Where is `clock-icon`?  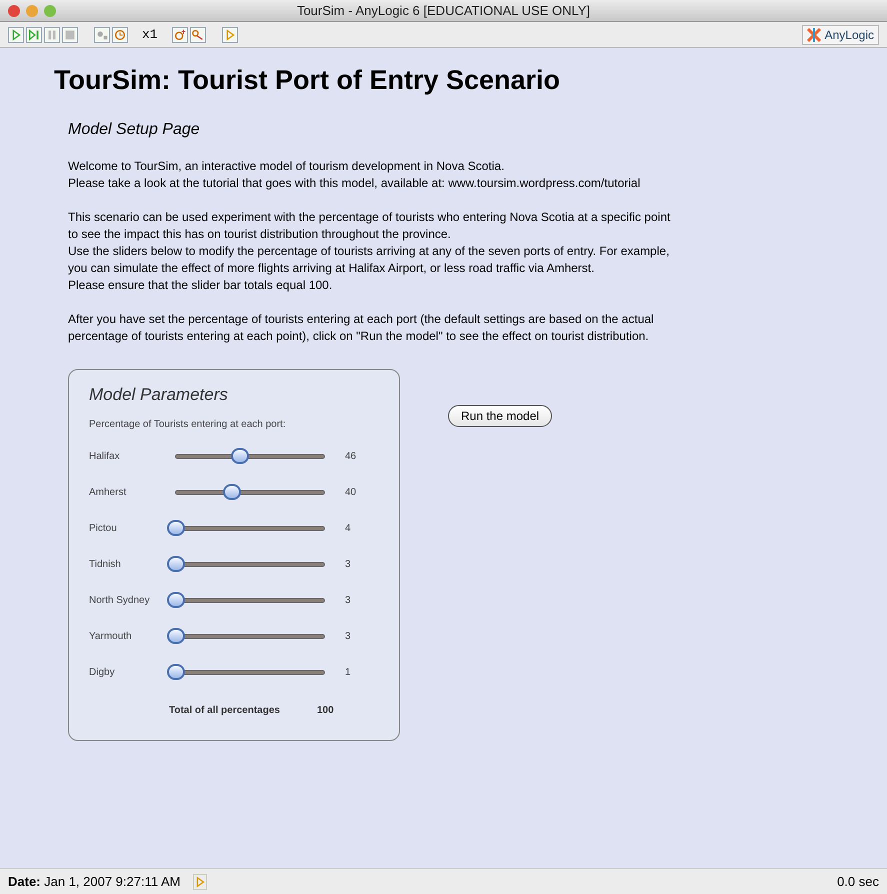 clock-icon is located at coordinates (120, 34).